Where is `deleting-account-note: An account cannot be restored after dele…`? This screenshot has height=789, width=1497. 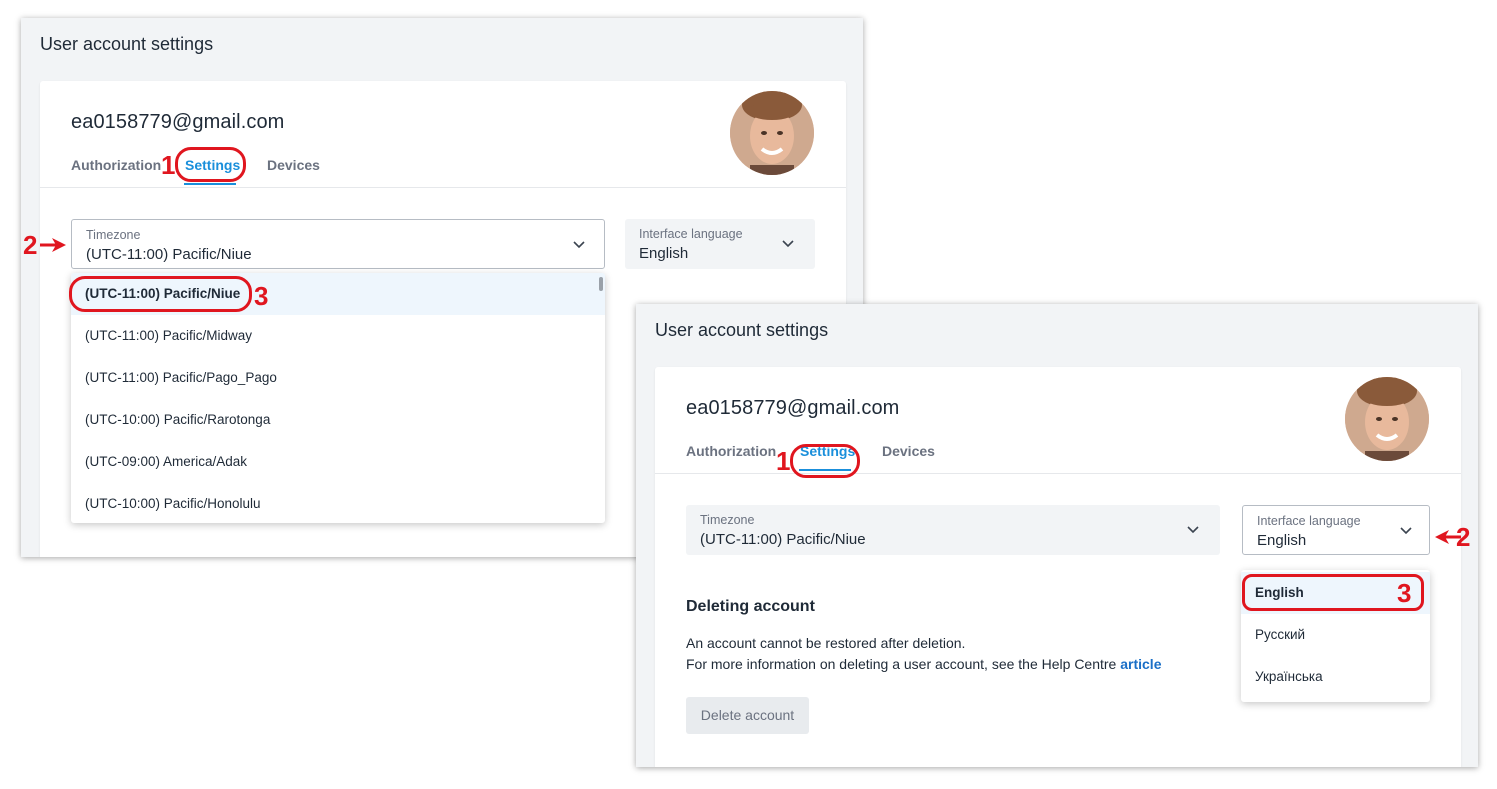 deleting-account-note: An account cannot be restored after dele… is located at coordinates (826, 643).